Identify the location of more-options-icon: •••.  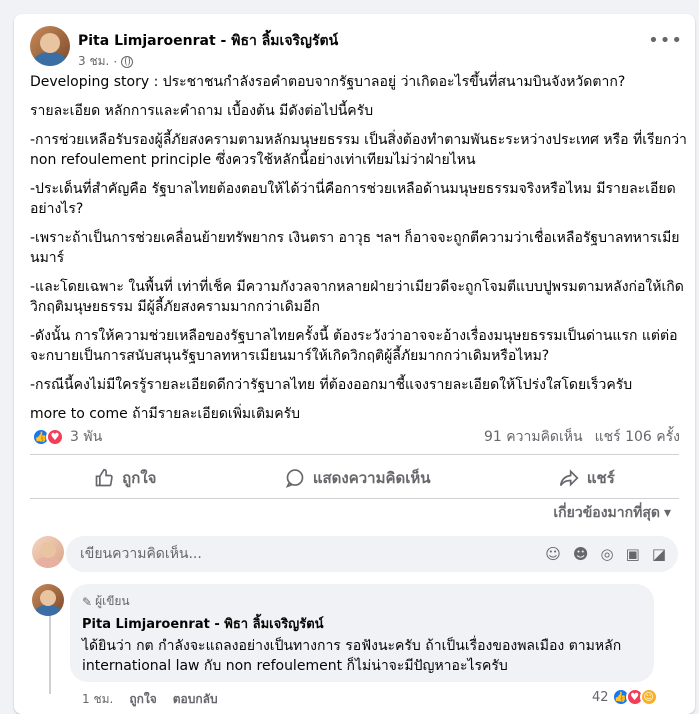
(665, 41).